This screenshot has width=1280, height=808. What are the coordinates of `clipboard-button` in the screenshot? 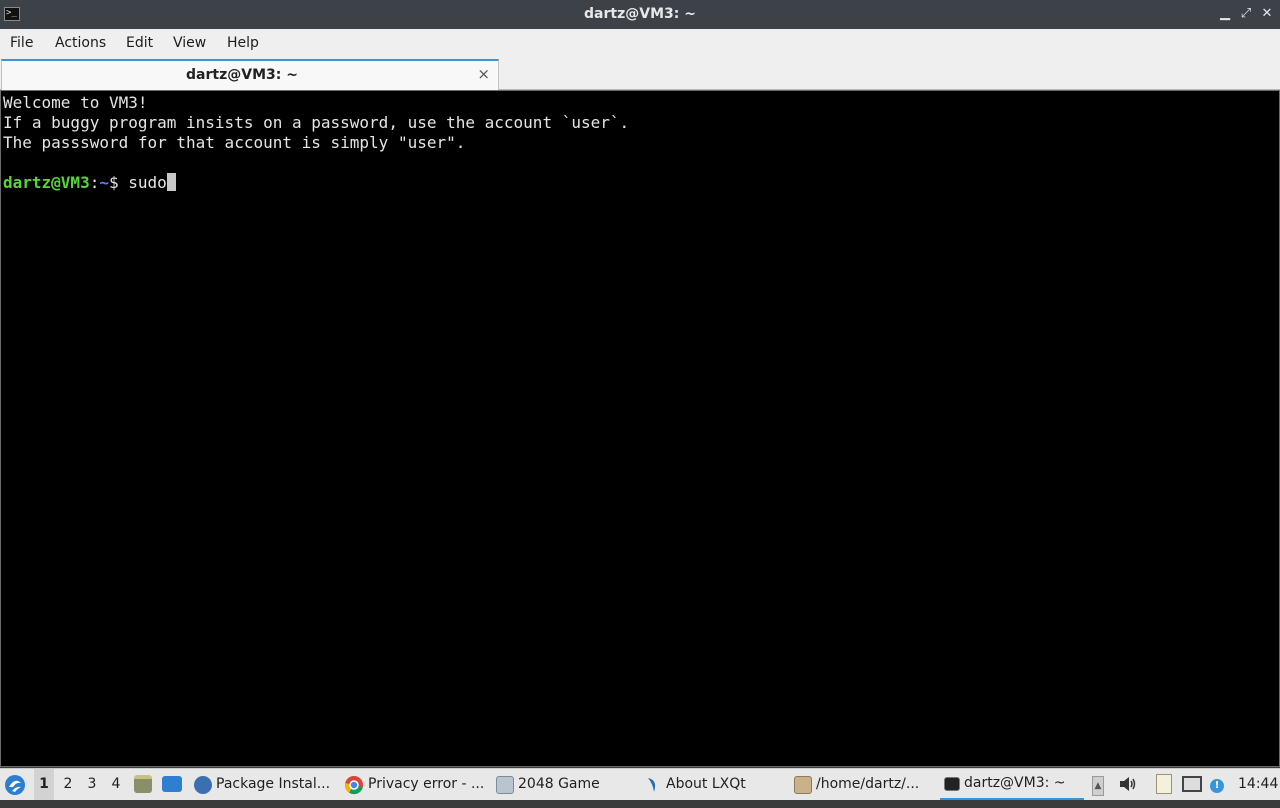 It's located at (1166, 784).